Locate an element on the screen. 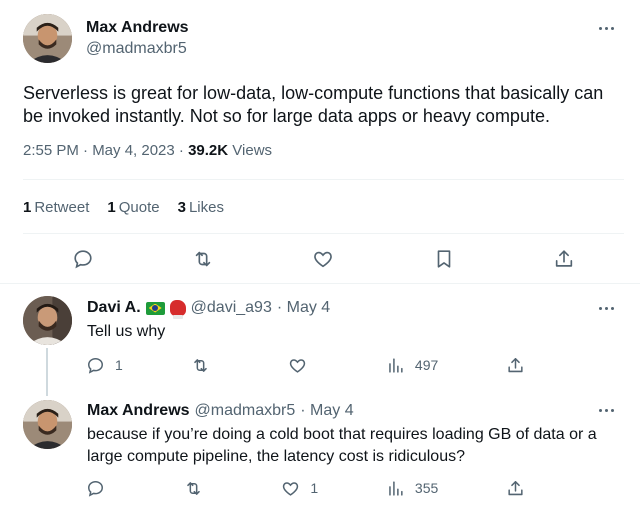 Image resolution: width=640 pixels, height=518 pixels. retweets-count: 1 is located at coordinates (27, 207).